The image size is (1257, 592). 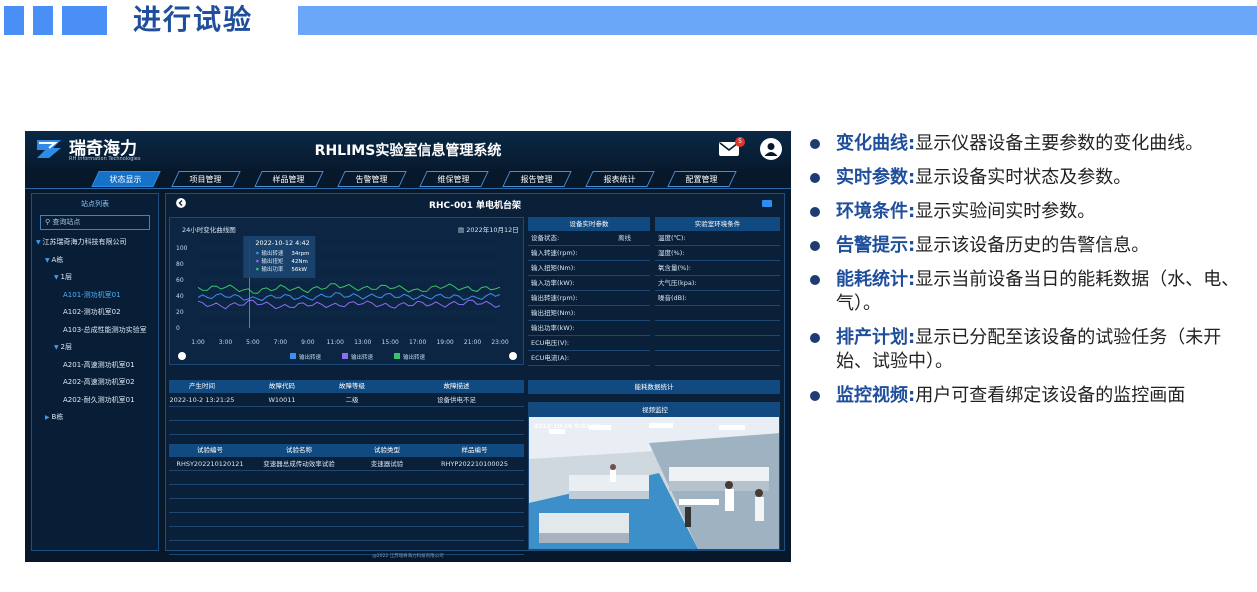 I want to click on device-param-row: 设备状态: 离线, so click(x=589, y=238).